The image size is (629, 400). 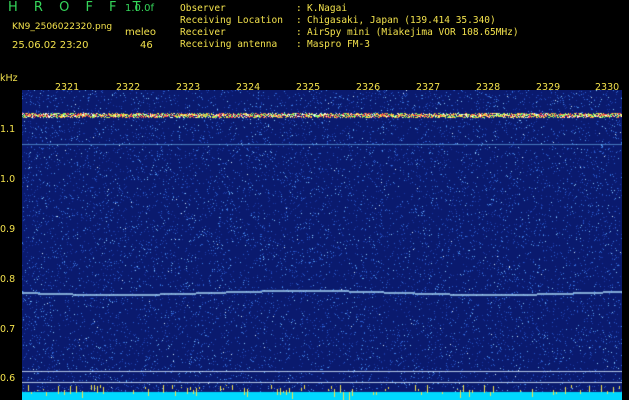 What do you see at coordinates (401, 20) in the screenshot?
I see `location-value: Chigasaki, Japan (139.414 35.340)` at bounding box center [401, 20].